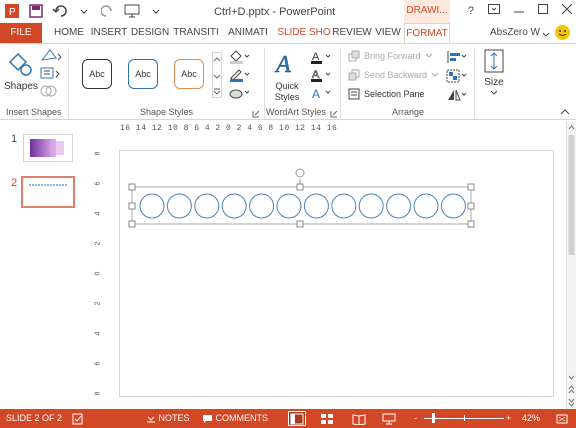  I want to click on tab-format: FORMAT, so click(427, 33).